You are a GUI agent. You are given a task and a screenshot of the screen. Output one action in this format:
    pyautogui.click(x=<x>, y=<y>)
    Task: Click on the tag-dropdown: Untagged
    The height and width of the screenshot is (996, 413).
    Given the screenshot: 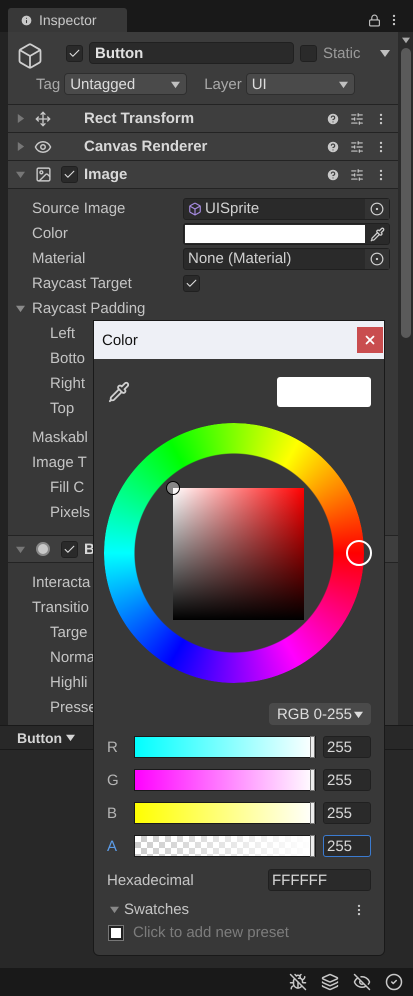 What is the action you would take?
    pyautogui.click(x=126, y=84)
    